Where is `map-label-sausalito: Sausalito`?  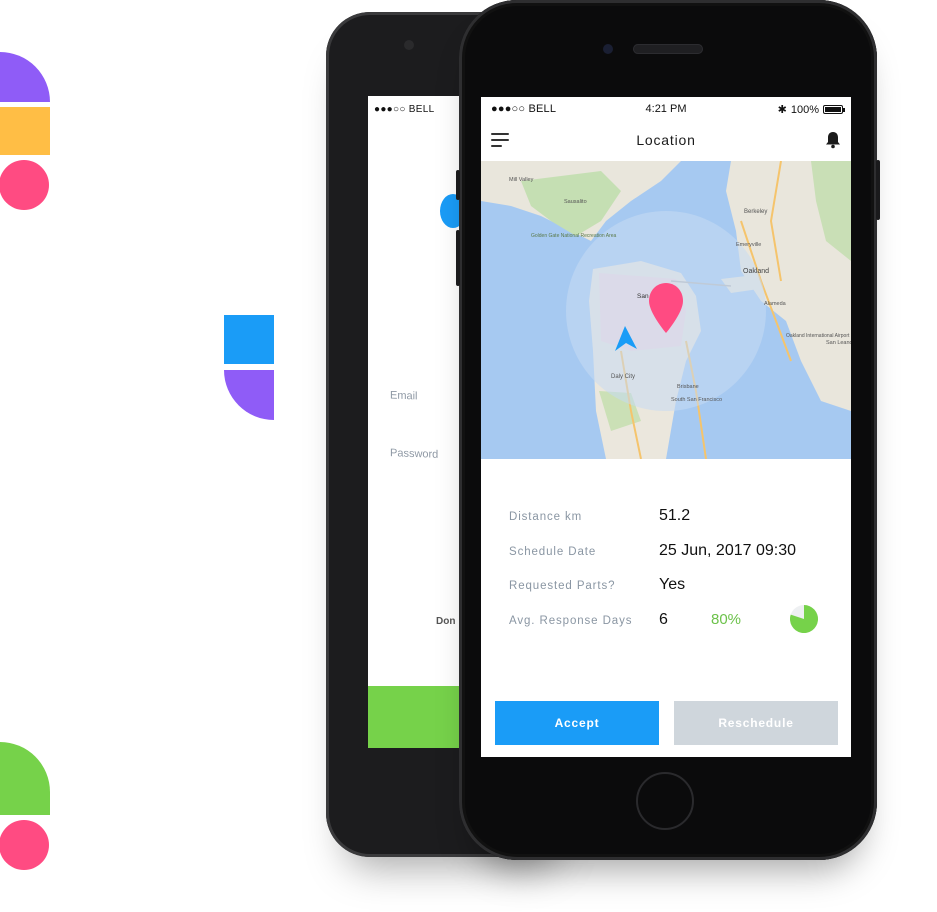 map-label-sausalito: Sausalito is located at coordinates (575, 202).